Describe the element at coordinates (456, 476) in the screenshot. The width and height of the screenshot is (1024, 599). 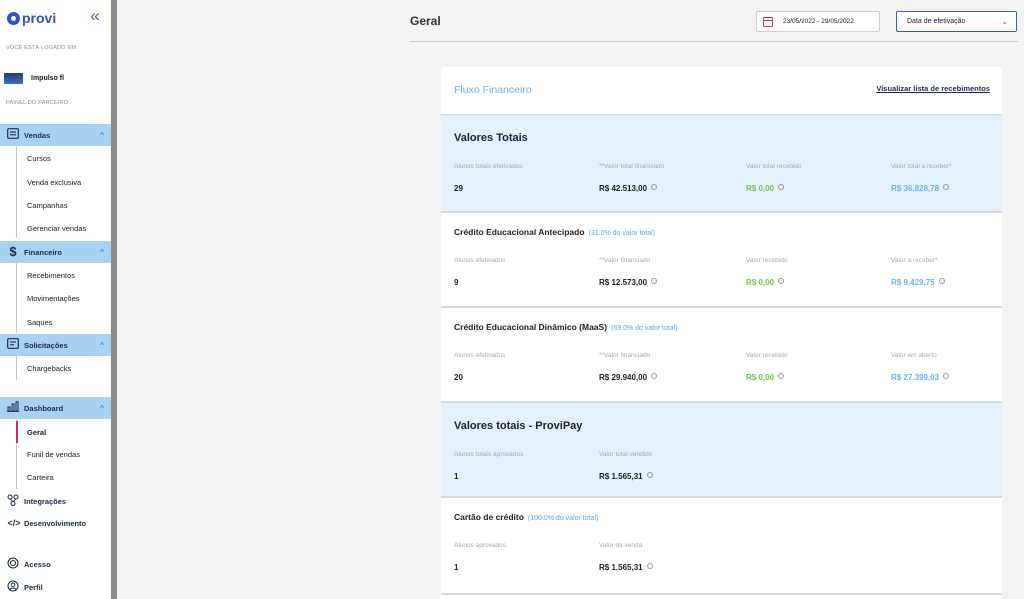
I see `metric-value-text: 1` at that location.